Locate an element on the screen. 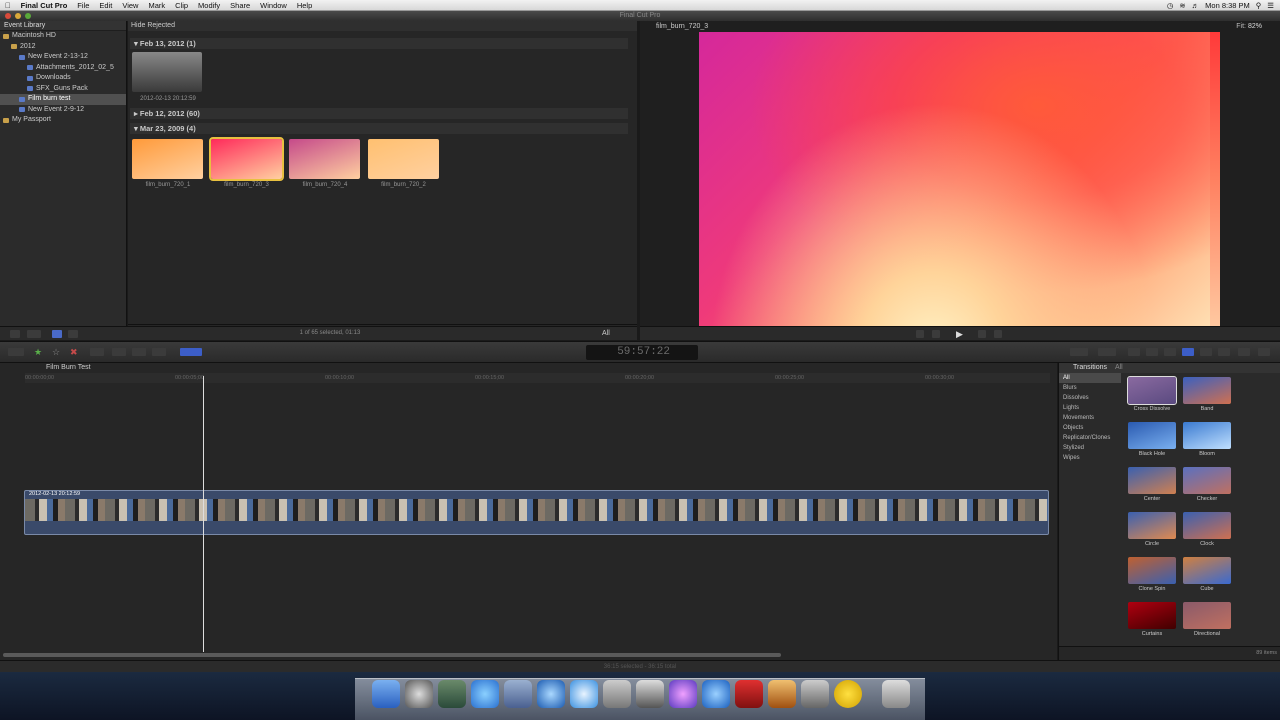 This screenshot has width=1280, height=720. effects-browser-icon is located at coordinates (1134, 352).